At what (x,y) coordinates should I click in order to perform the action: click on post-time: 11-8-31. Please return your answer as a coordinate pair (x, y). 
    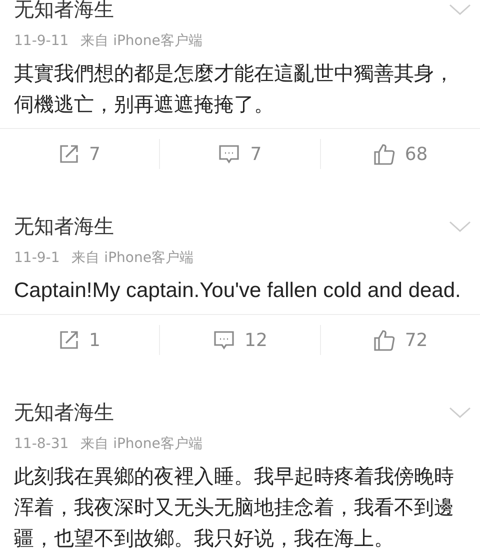
    Looking at the image, I should click on (41, 444).